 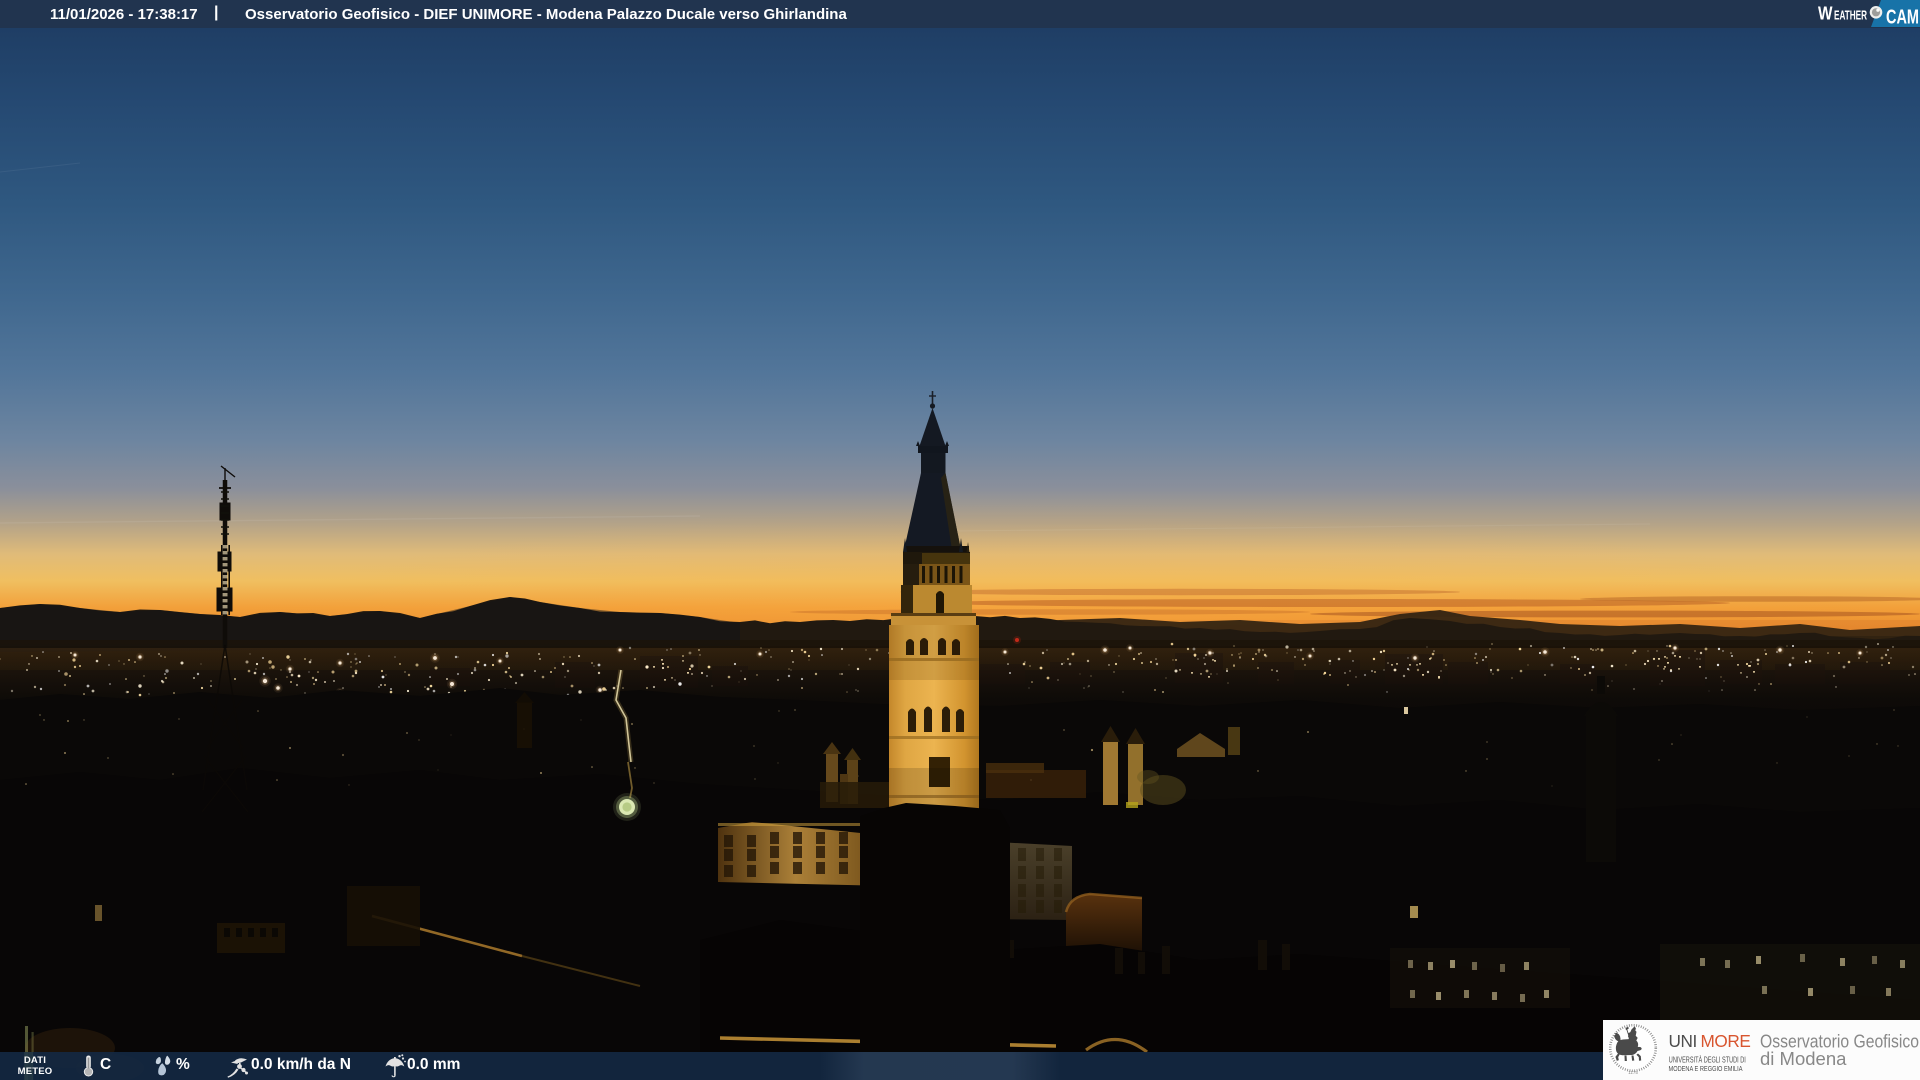 What do you see at coordinates (1726, 1041) in the screenshot?
I see `svg-text: MORE` at bounding box center [1726, 1041].